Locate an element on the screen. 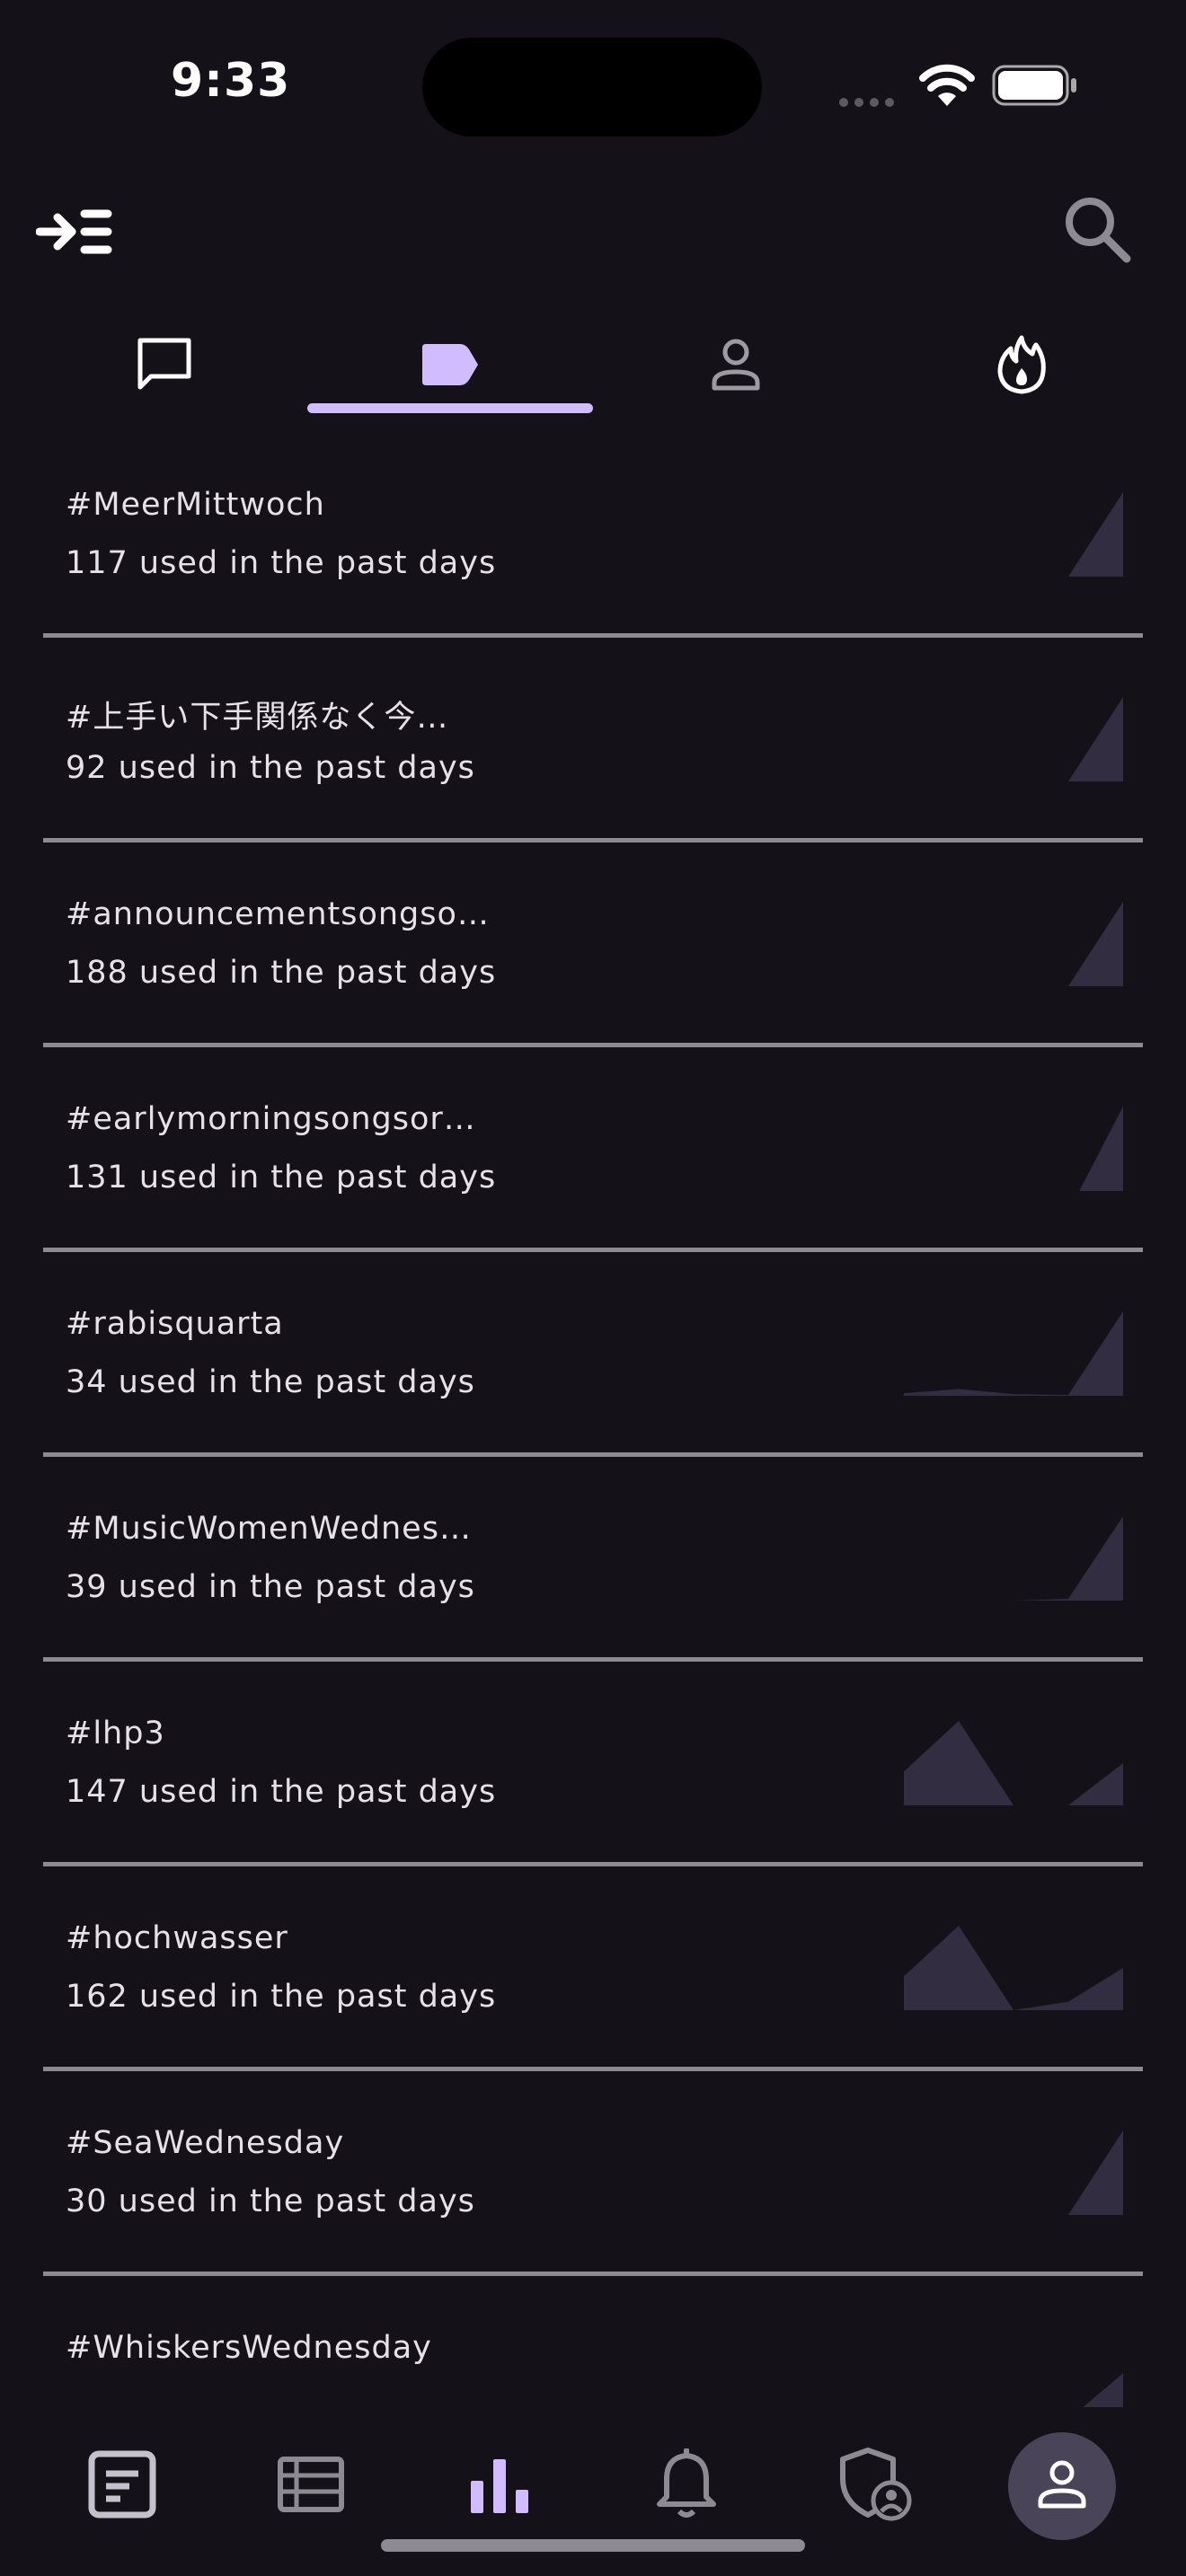 This screenshot has width=1186, height=2576. tab-people is located at coordinates (736, 366).